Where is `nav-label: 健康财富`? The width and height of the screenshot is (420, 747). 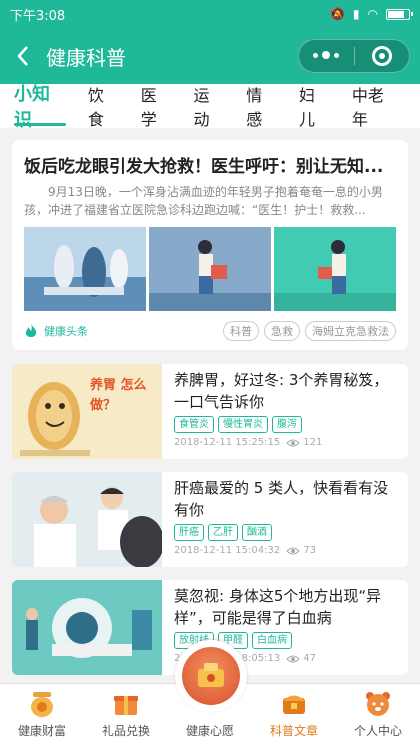
nav-label: 健康财富 is located at coordinates (41, 731).